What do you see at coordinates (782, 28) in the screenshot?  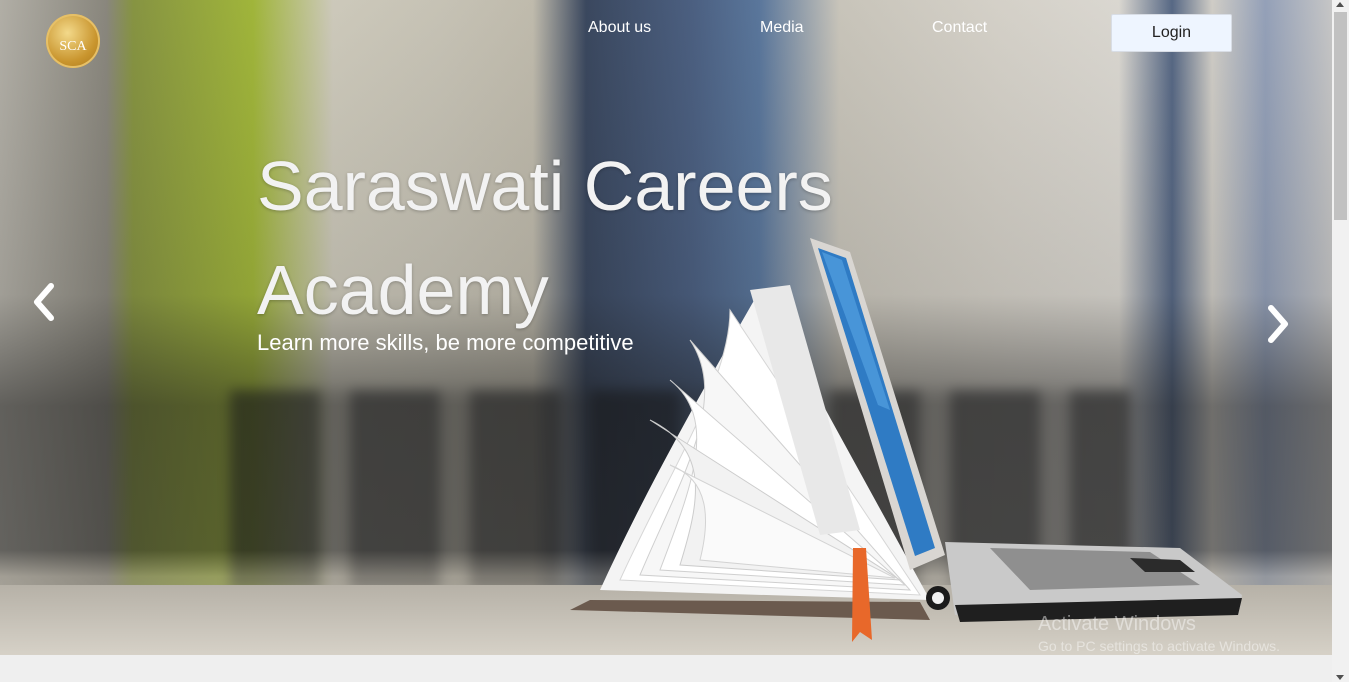 I see `nav-media: Media` at bounding box center [782, 28].